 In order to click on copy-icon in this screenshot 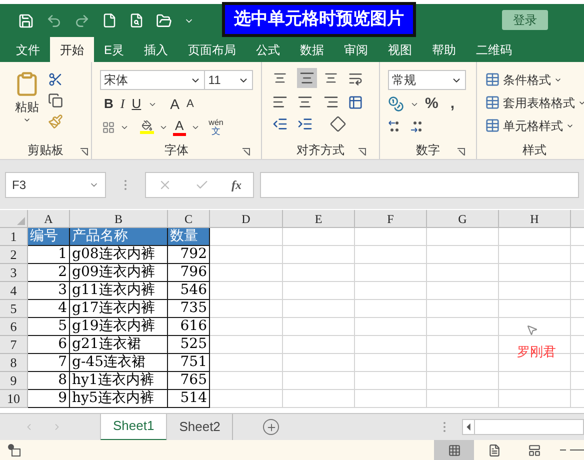, I will do `click(55, 100)`.